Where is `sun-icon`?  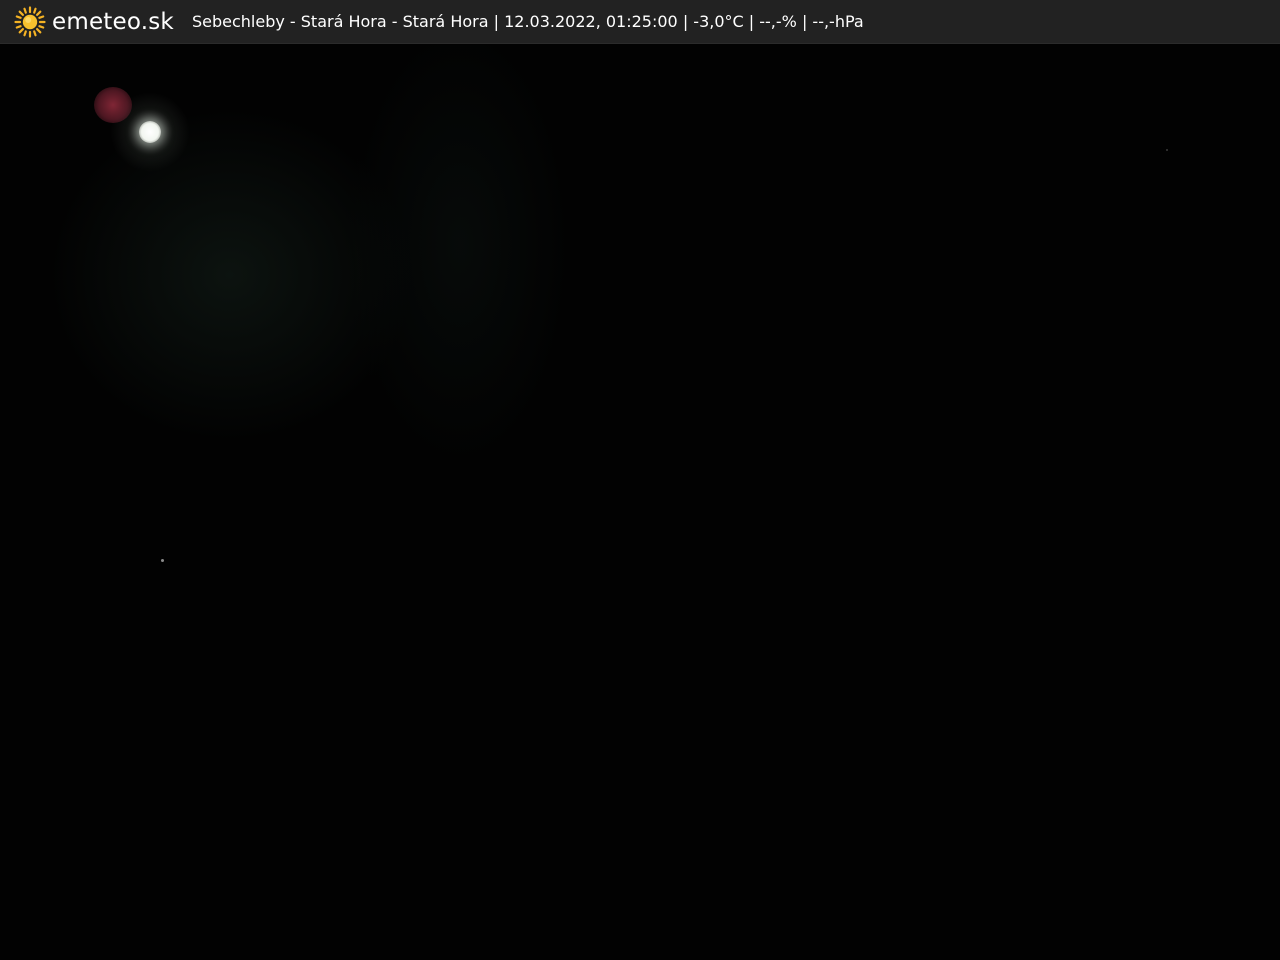
sun-icon is located at coordinates (30, 21).